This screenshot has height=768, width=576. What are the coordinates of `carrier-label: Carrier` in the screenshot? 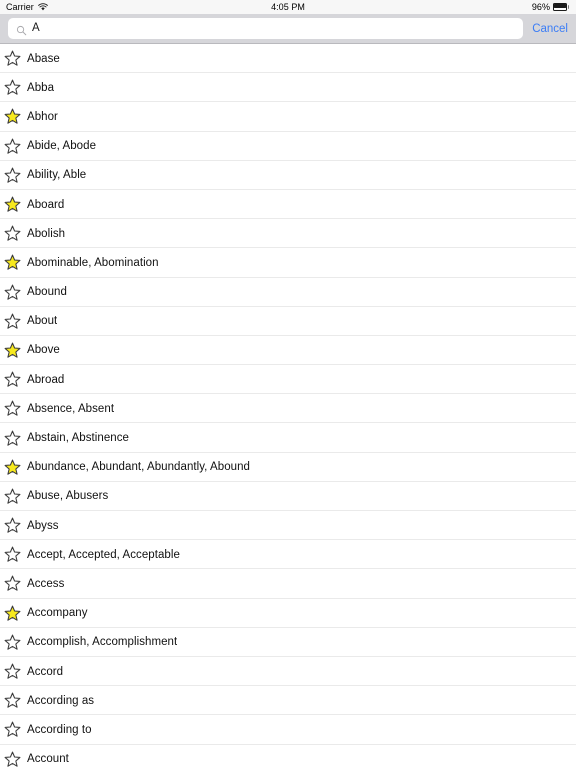 It's located at (20, 7).